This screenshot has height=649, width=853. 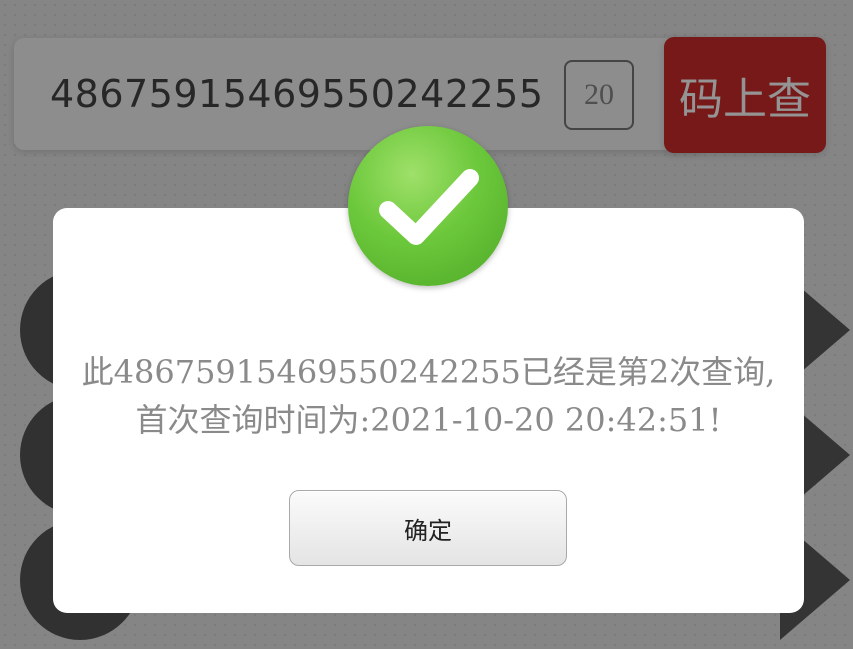 I want to click on dialog-message-line2: 首次查询时间为:2021-10-20 20:42:51!, so click(x=428, y=420).